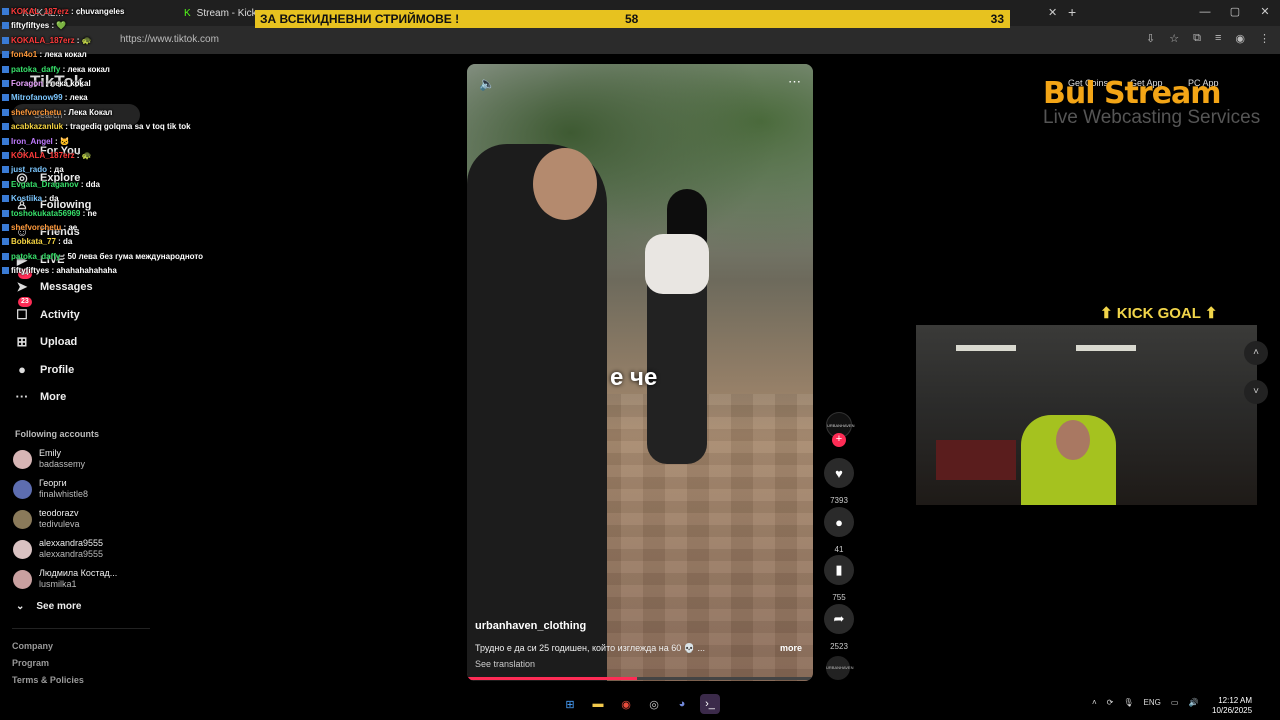 This screenshot has width=1280, height=720. What do you see at coordinates (1197, 38) in the screenshot?
I see `extensions-icon: ⧉` at bounding box center [1197, 38].